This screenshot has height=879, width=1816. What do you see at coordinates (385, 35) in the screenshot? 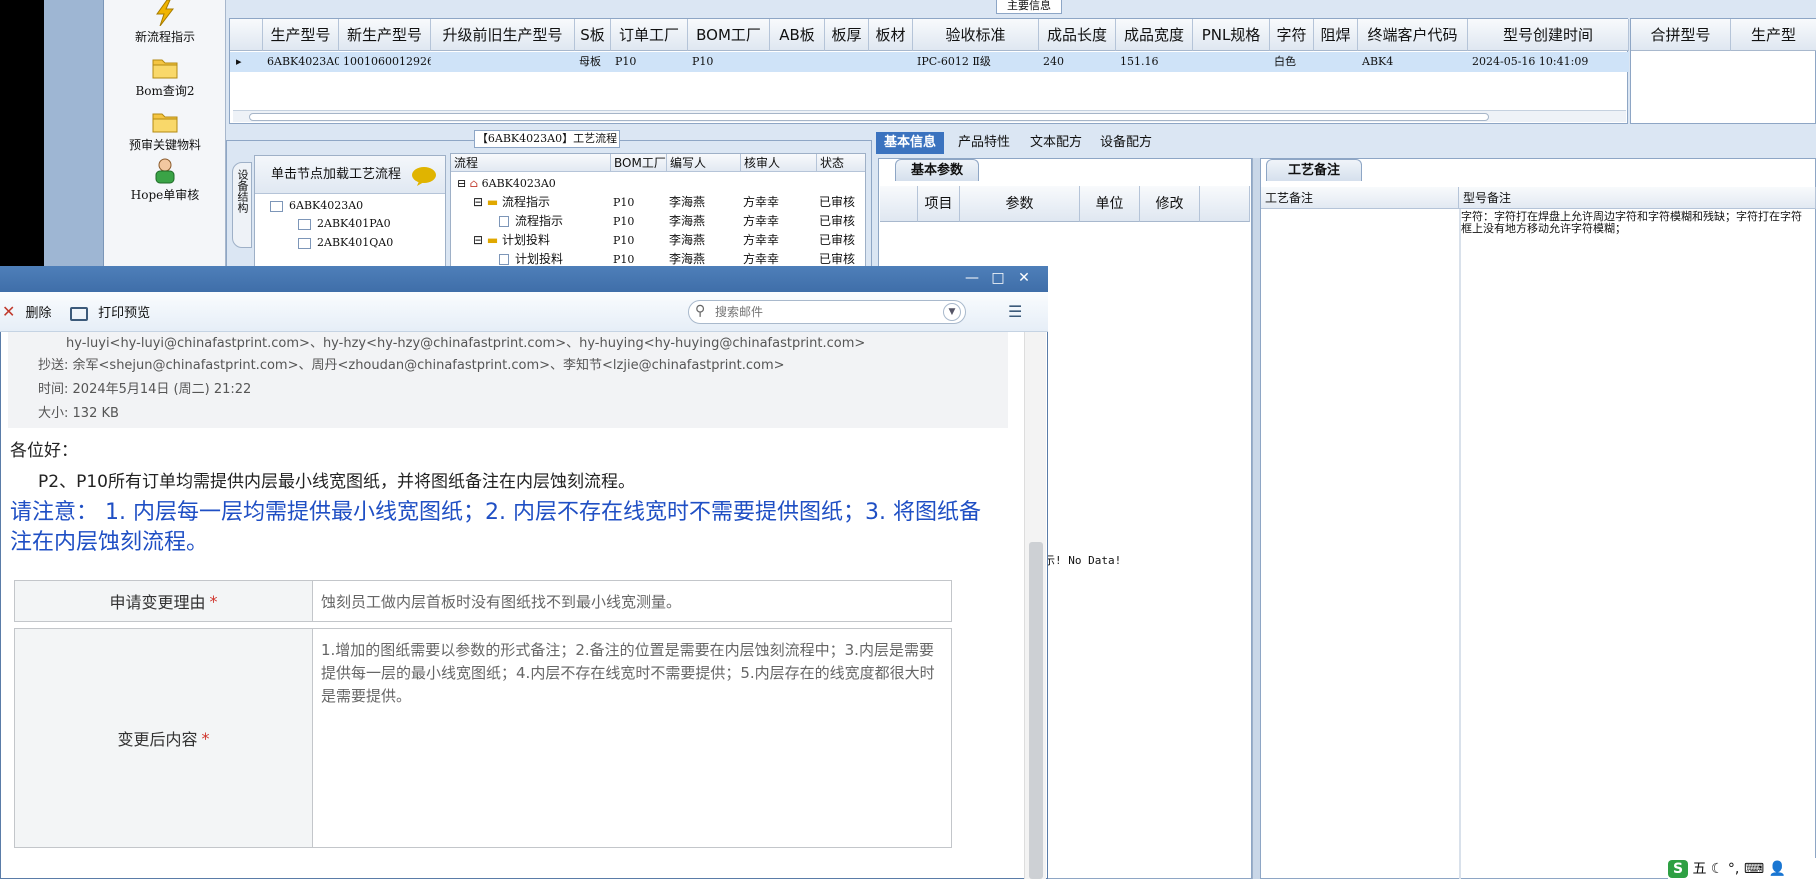
I see `column-header: 新生产型号` at bounding box center [385, 35].